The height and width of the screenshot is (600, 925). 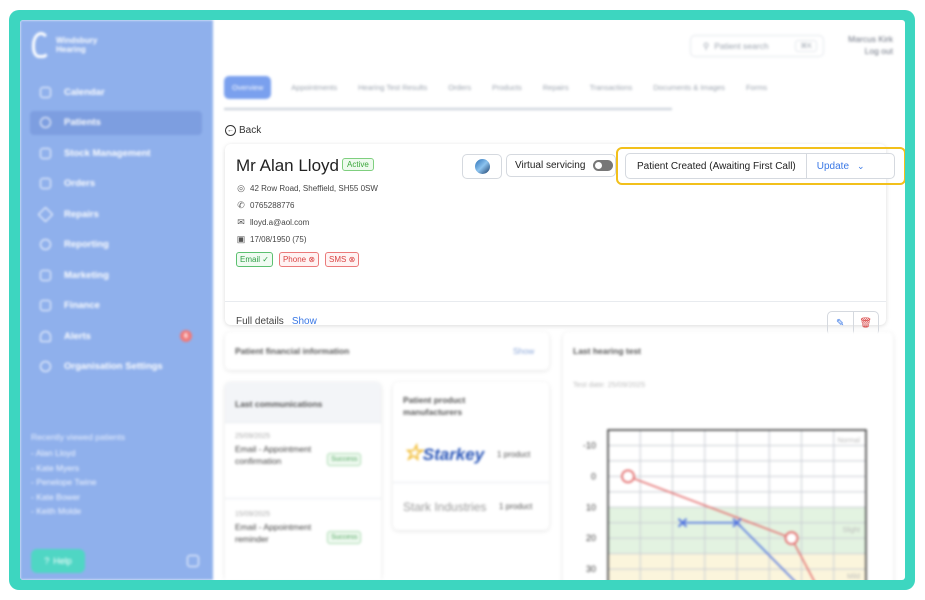 What do you see at coordinates (272, 205) in the screenshot?
I see `phone-text: 0765288776` at bounding box center [272, 205].